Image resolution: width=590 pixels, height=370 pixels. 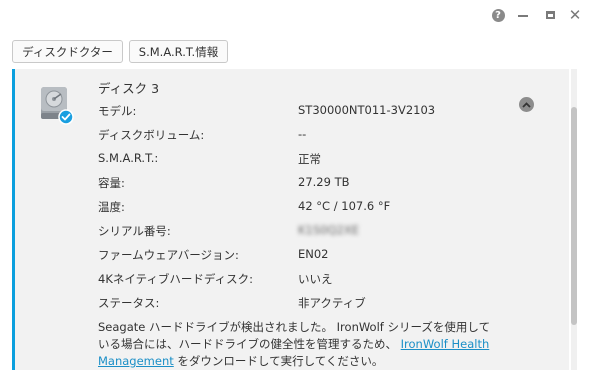 I want to click on property-value: 27.29 TB, so click(x=324, y=182).